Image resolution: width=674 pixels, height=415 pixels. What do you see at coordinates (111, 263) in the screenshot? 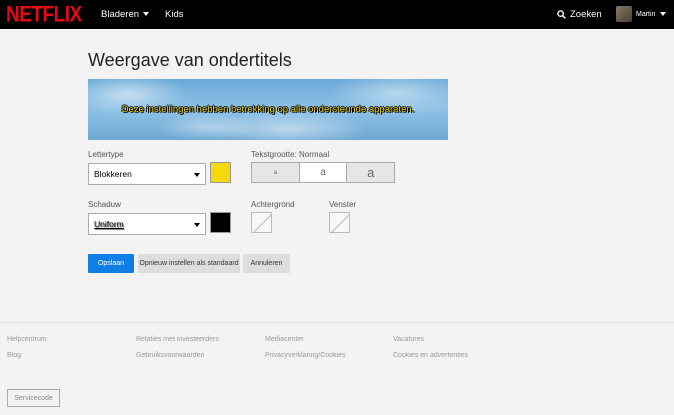
I see `save-button: Opslaan` at bounding box center [111, 263].